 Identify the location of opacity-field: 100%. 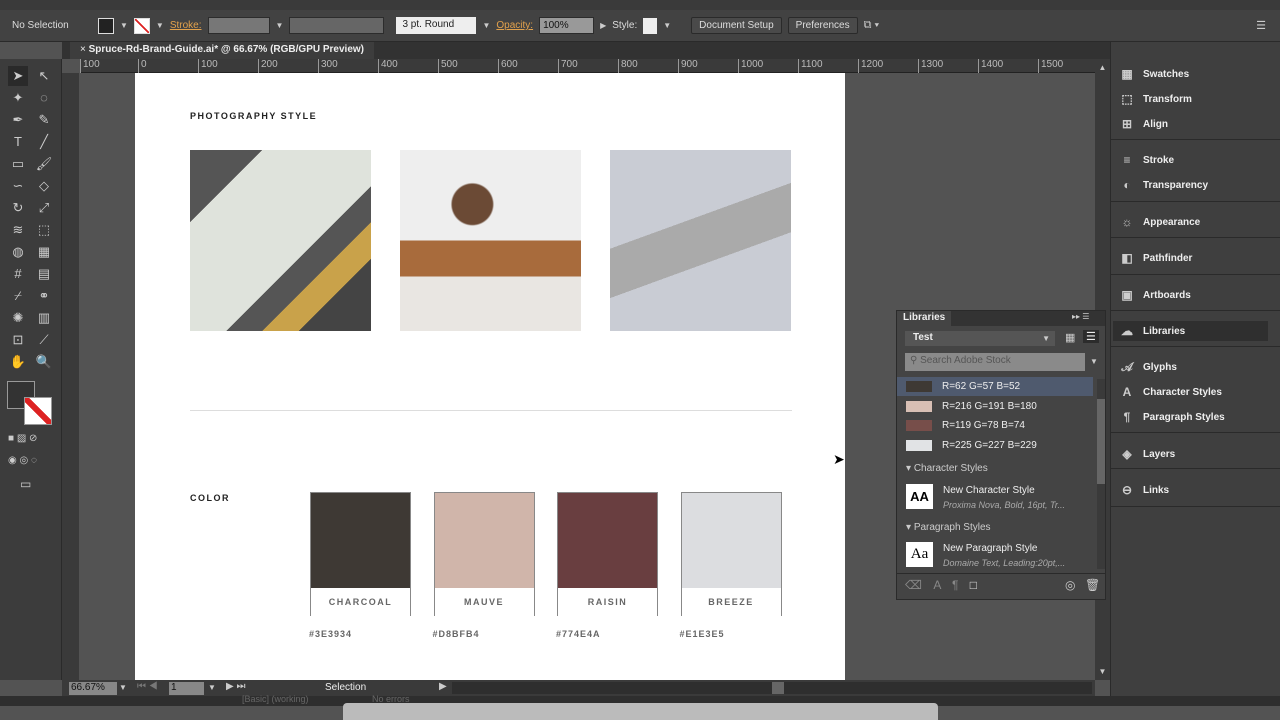
(567, 25).